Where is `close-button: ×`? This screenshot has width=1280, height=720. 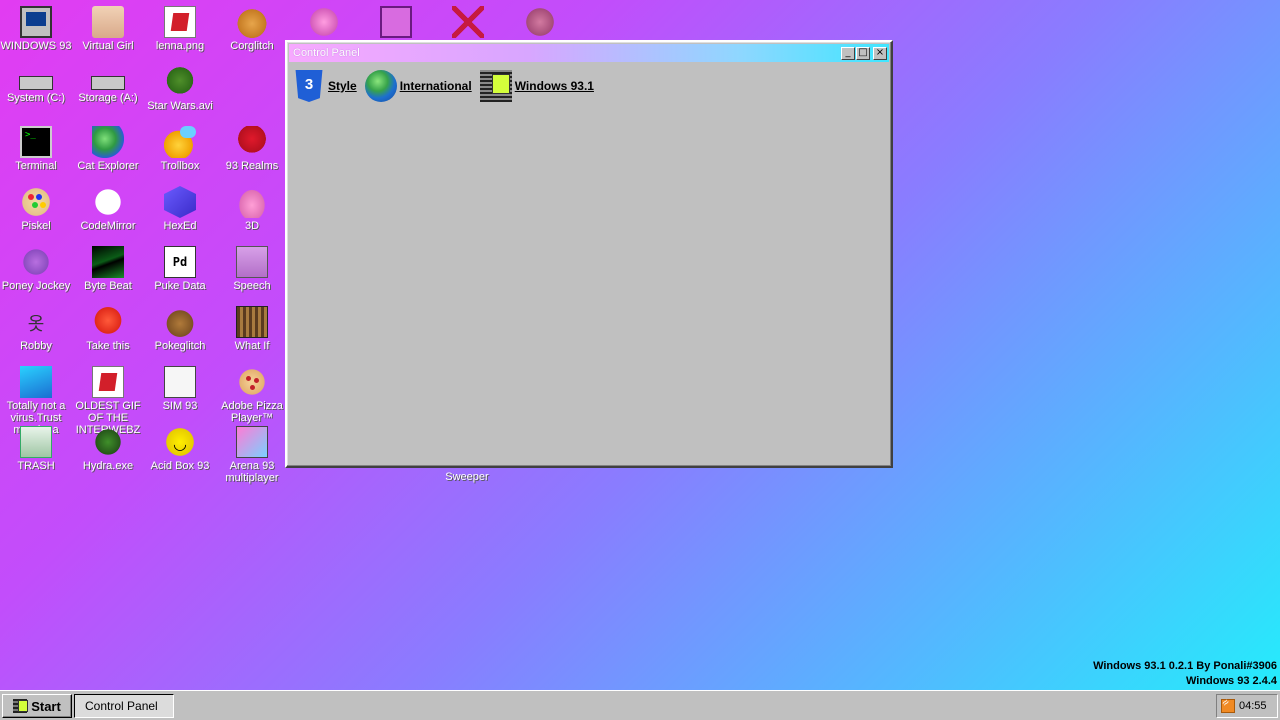
close-button: × is located at coordinates (880, 53).